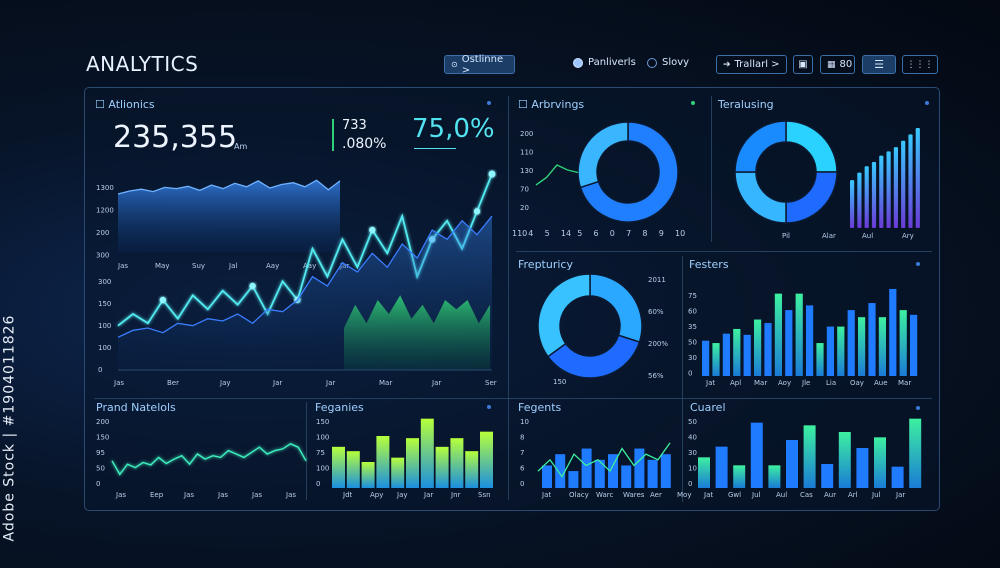 Image resolution: width=1000 pixels, height=568 pixels. What do you see at coordinates (522, 438) in the screenshot?
I see `y-tick-label: 8` at bounding box center [522, 438].